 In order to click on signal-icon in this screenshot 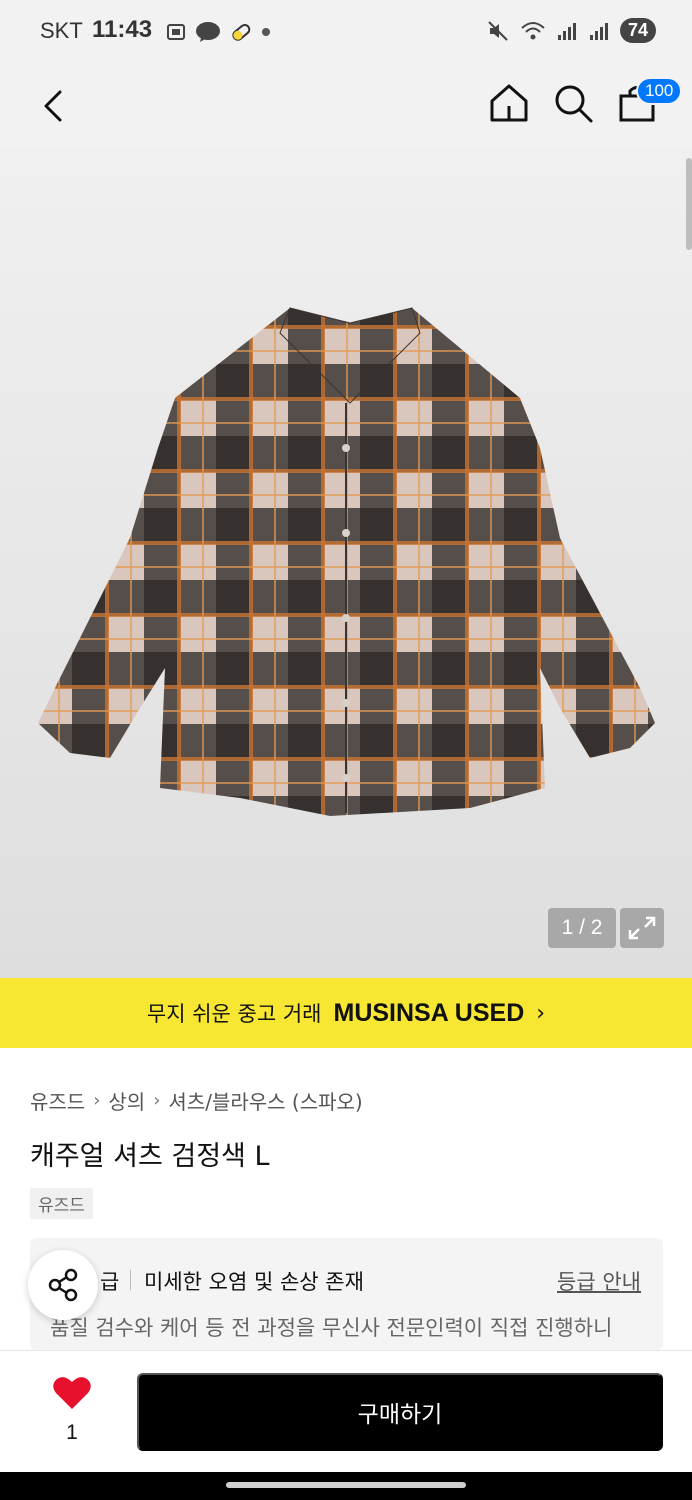, I will do `click(566, 31)`.